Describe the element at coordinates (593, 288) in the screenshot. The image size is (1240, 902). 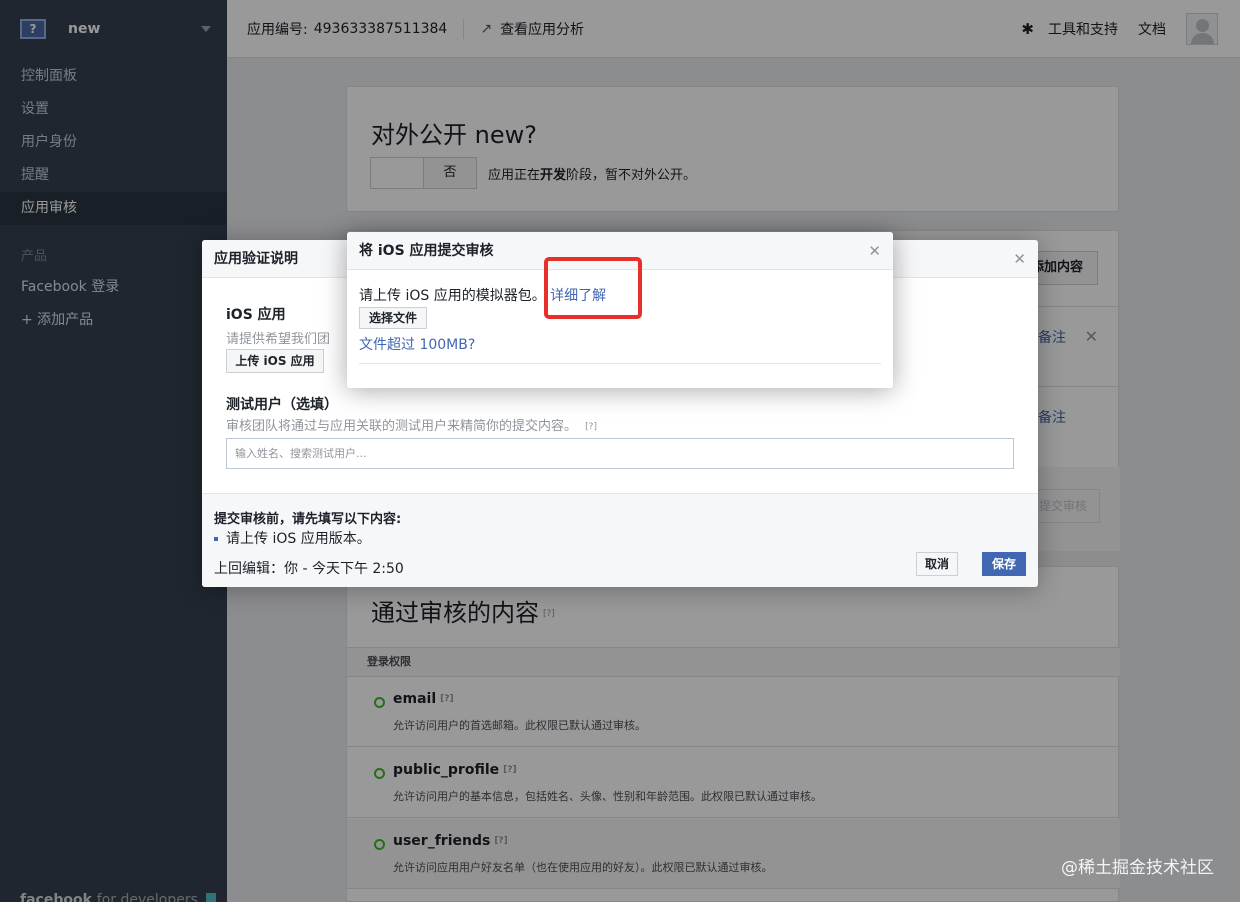
I see `highlight-box` at that location.